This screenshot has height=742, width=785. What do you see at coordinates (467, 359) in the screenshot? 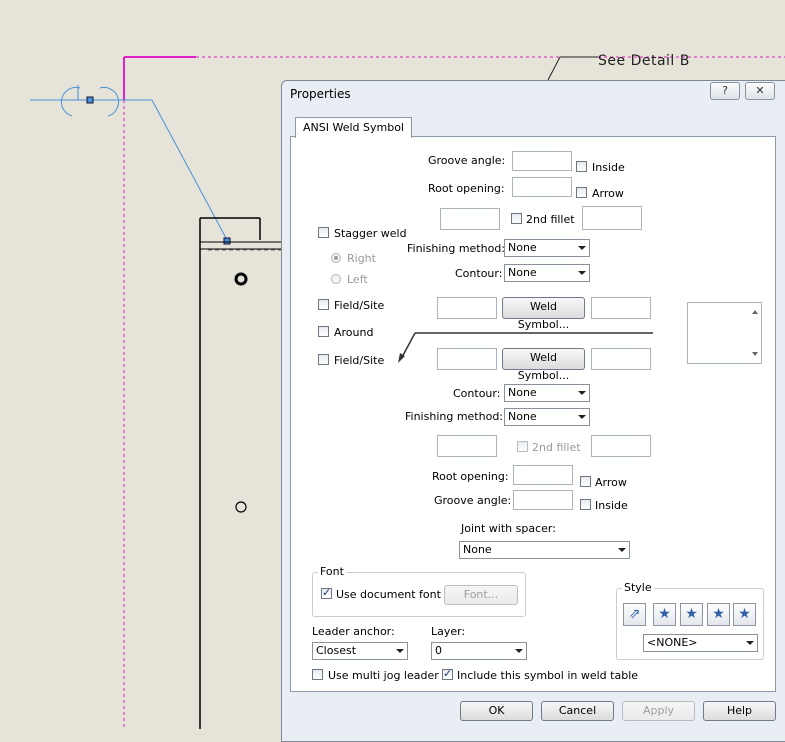
I see `bottom-left-symbol-input` at bounding box center [467, 359].